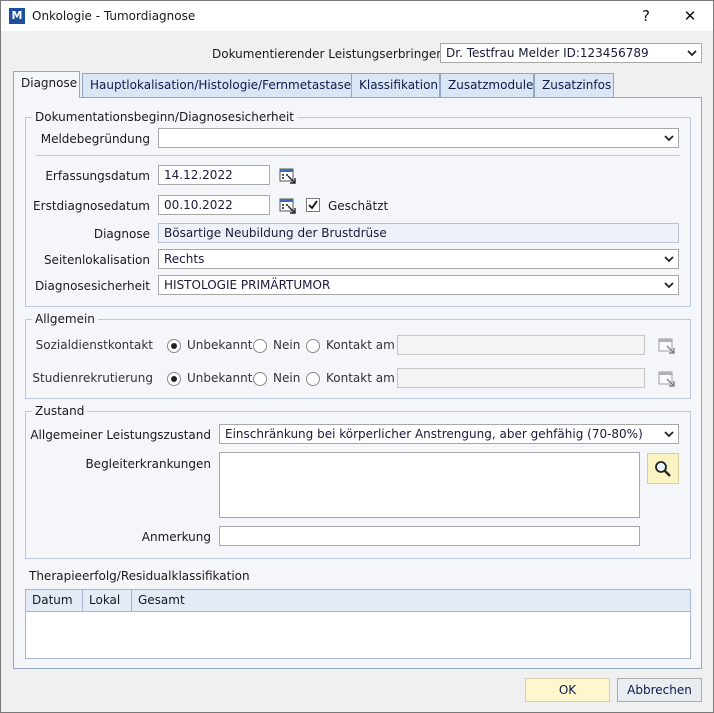 The image size is (714, 713). Describe the element at coordinates (360, 378) in the screenshot. I see `studien-kontakt-label: Kontakt am` at that location.